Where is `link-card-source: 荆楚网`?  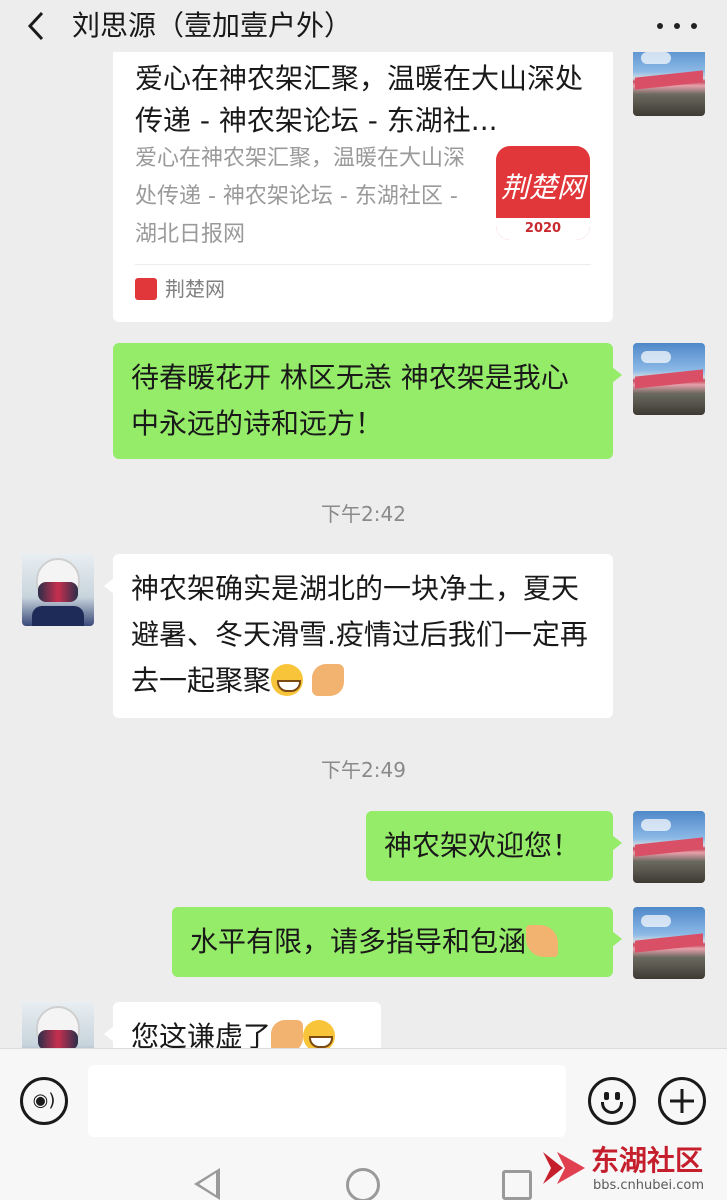 link-card-source: 荆楚网 is located at coordinates (195, 289).